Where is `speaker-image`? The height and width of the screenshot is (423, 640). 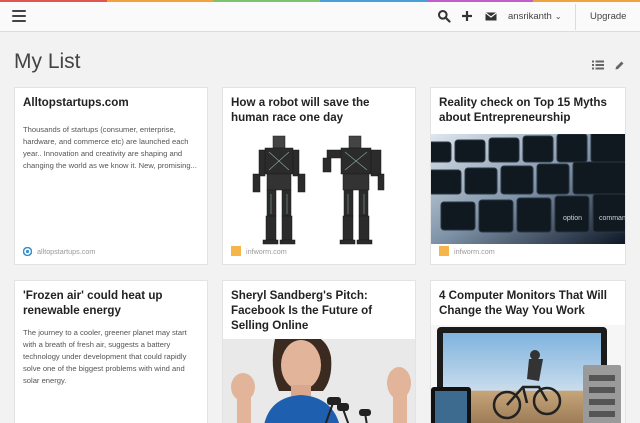
speaker-image is located at coordinates (319, 381).